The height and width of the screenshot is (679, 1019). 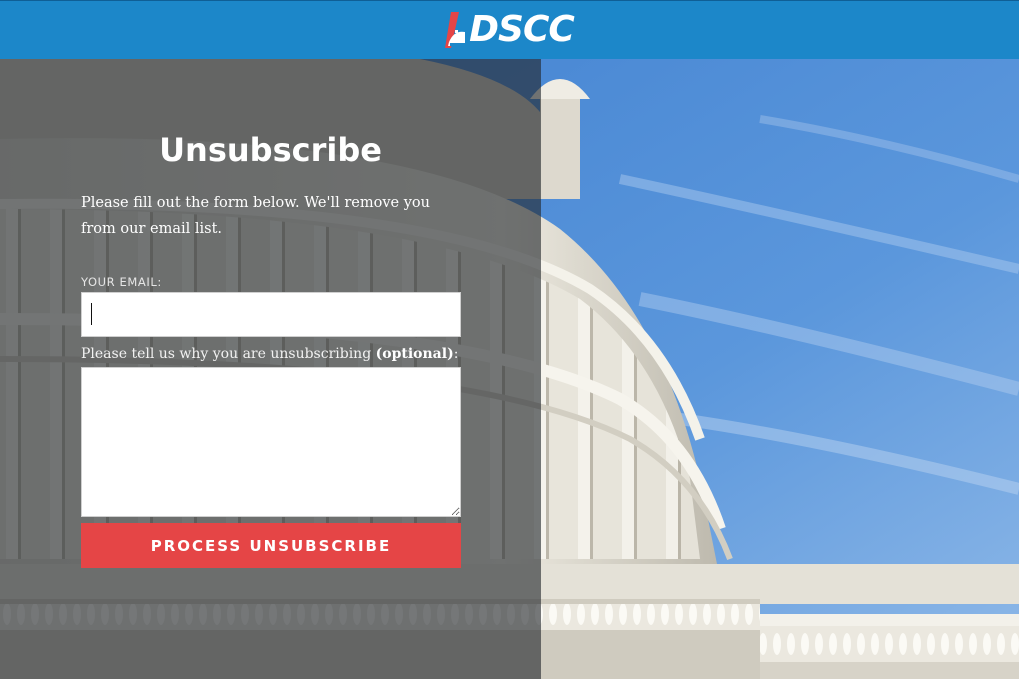 What do you see at coordinates (456, 354) in the screenshot?
I see `reason-label-colon: :` at bounding box center [456, 354].